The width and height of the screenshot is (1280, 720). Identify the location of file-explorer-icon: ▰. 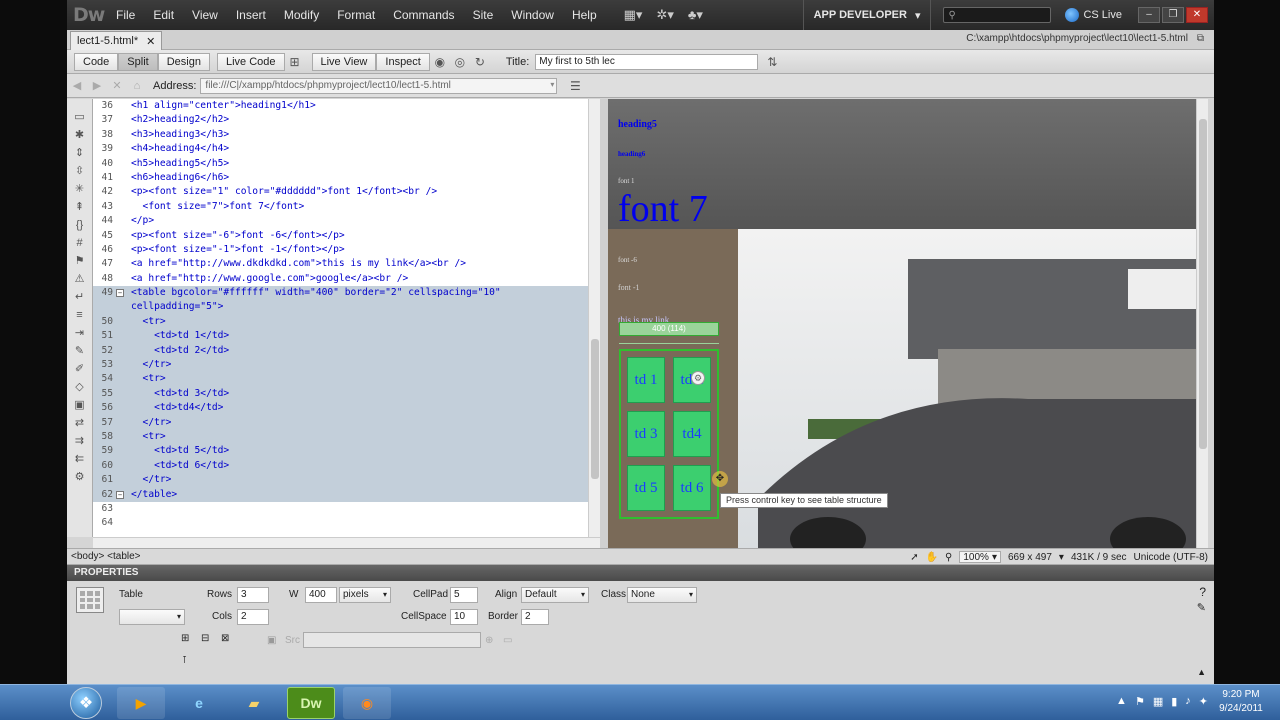
(254, 703).